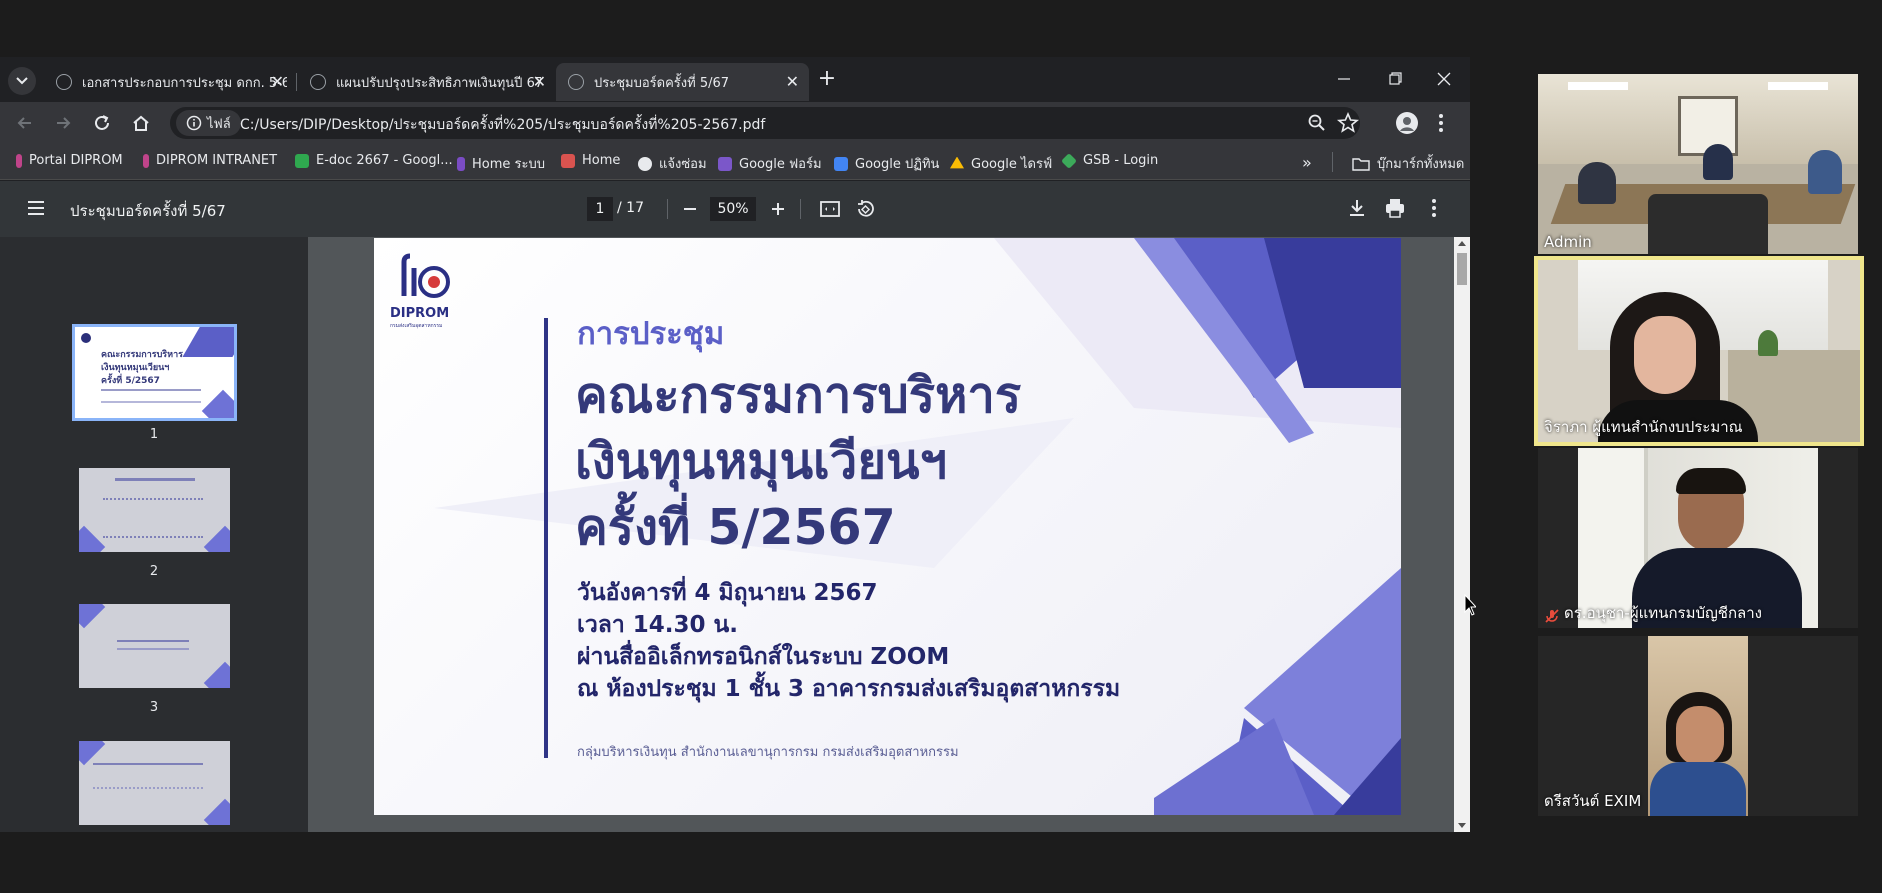 Image resolution: width=1882 pixels, height=893 pixels. I want to click on bookmark-portal-diprom: Portal DIPROM, so click(69, 160).